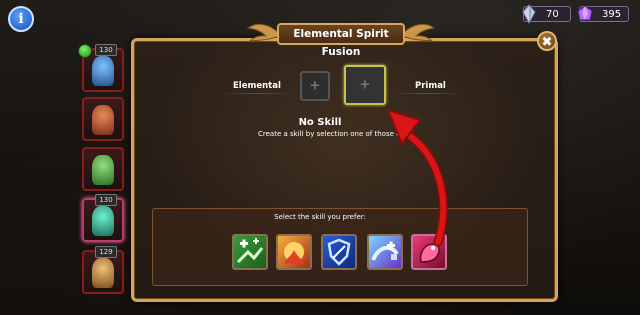 The width and height of the screenshot is (640, 315). I want to click on crystal-icon, so click(529, 14).